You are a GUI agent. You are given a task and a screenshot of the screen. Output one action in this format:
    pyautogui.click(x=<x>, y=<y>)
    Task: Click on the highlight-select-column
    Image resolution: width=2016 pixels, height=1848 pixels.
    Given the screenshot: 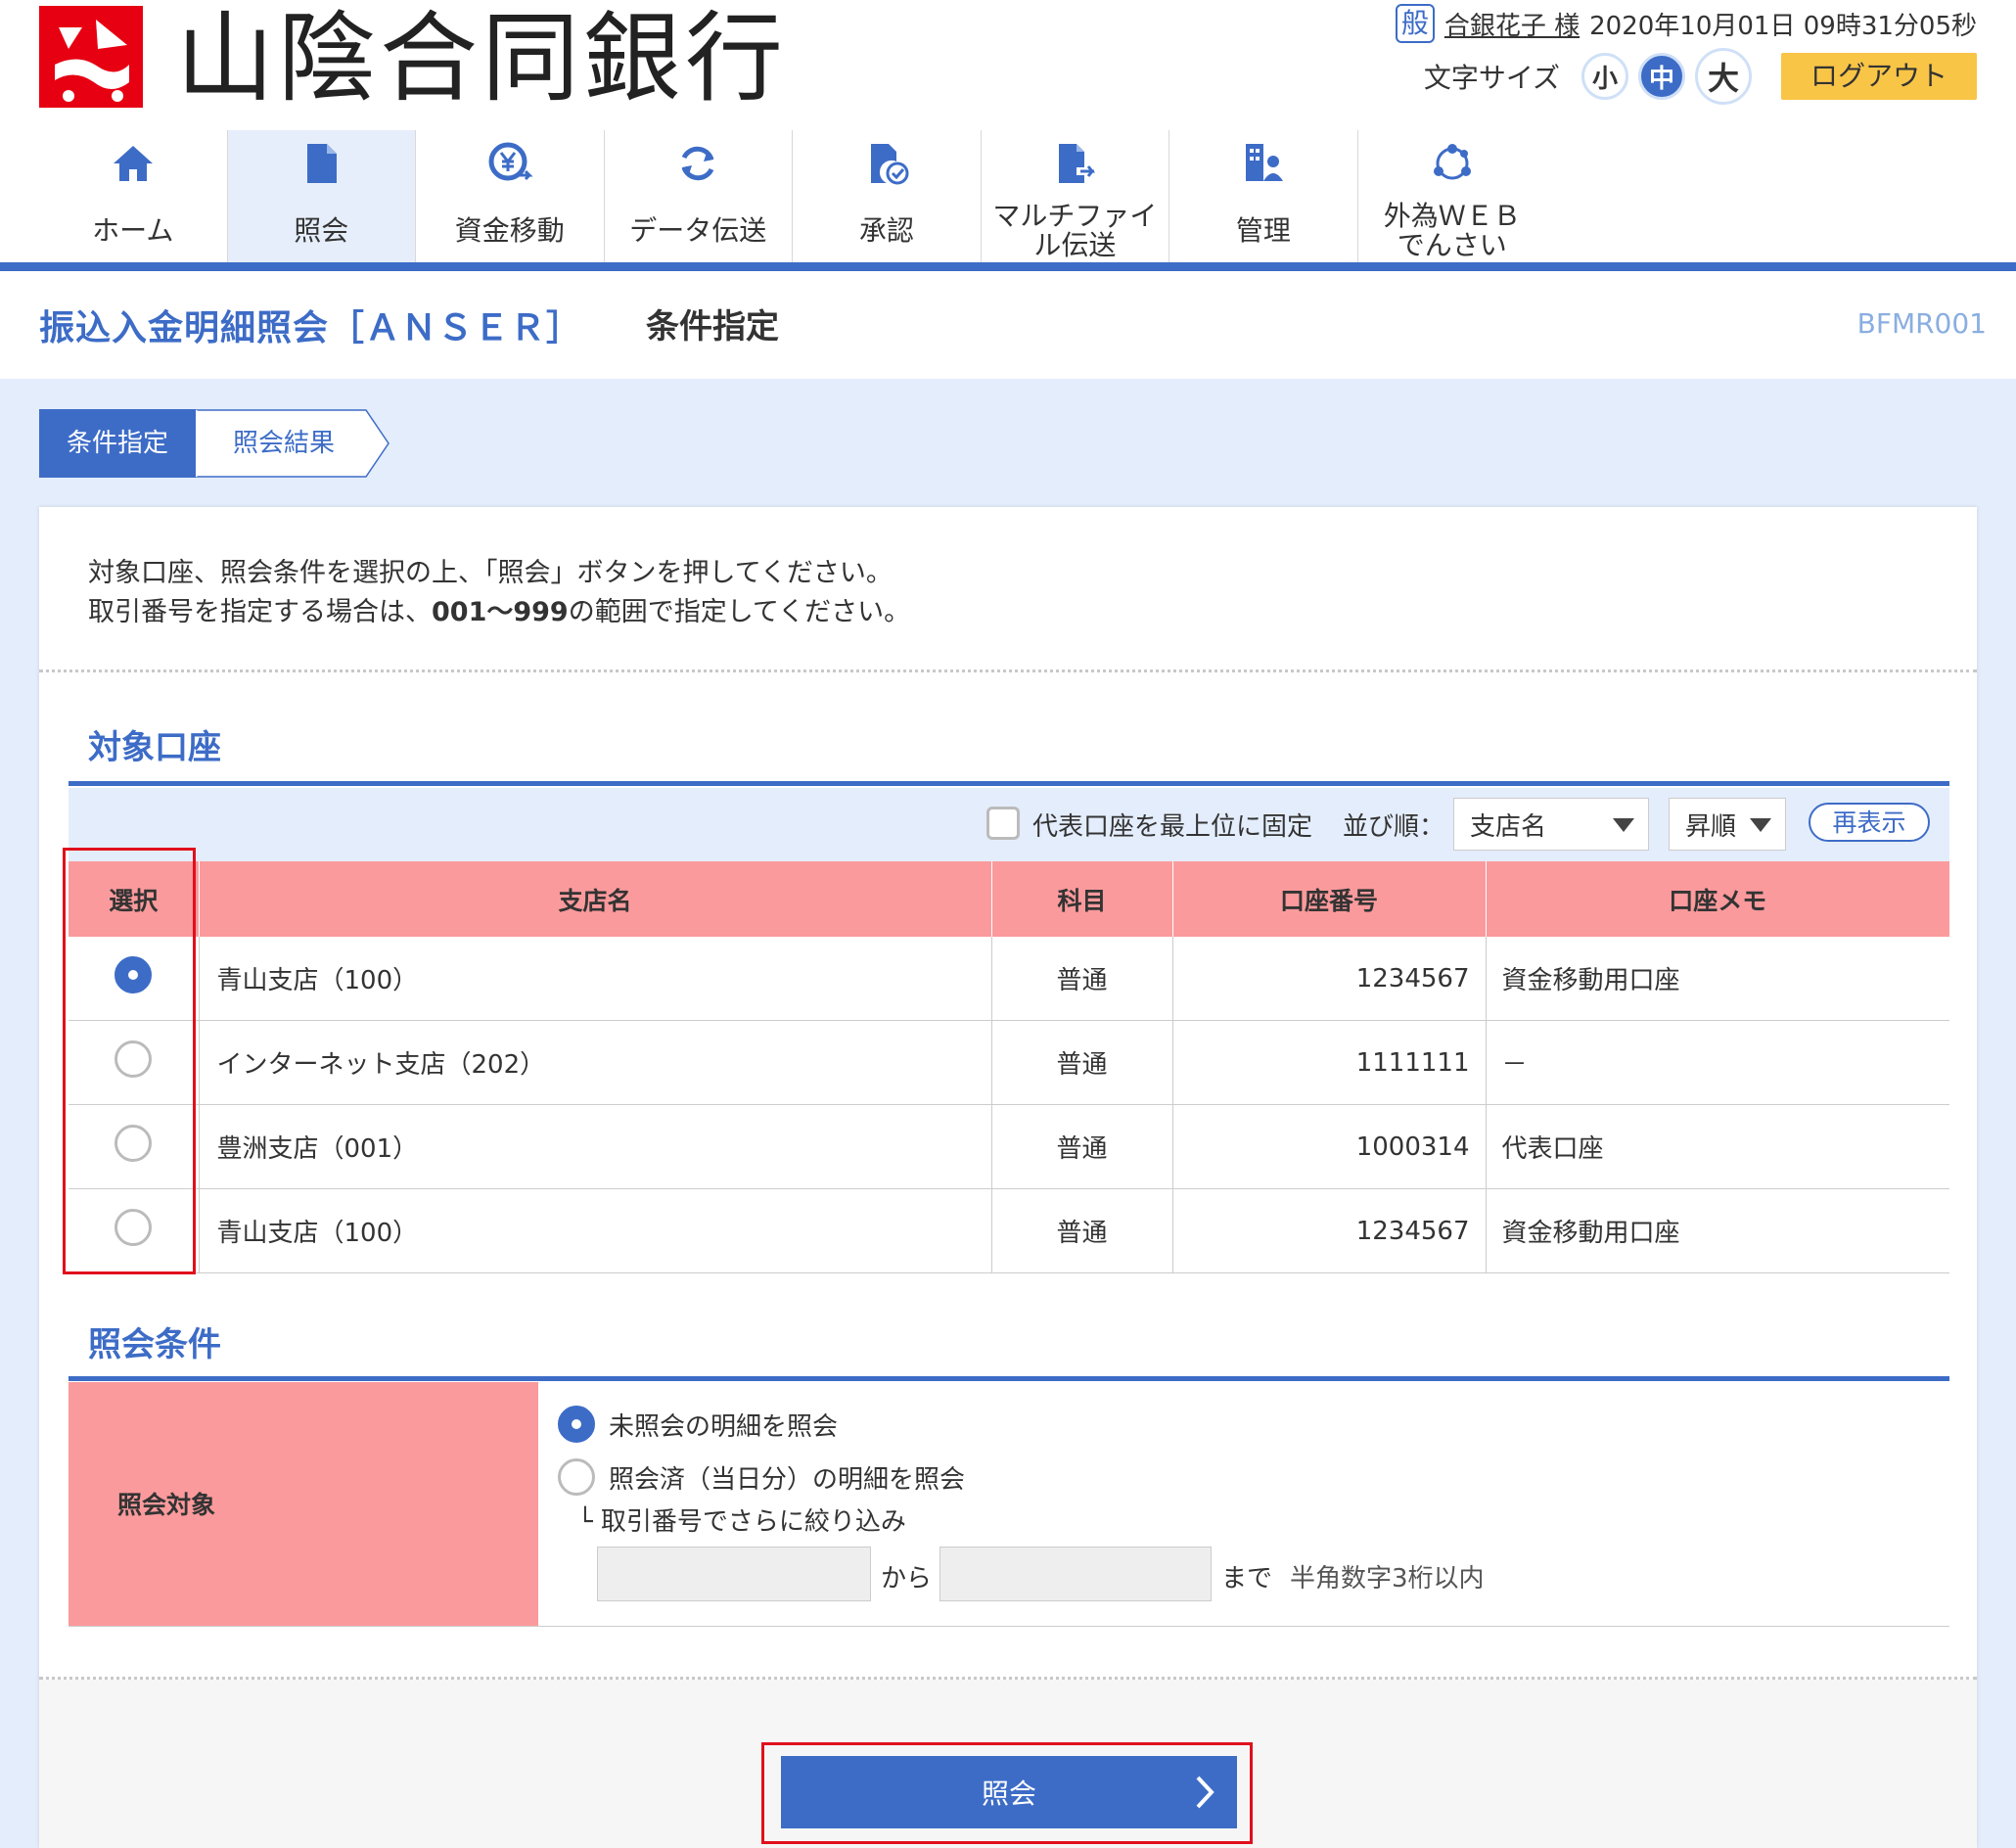 What is the action you would take?
    pyautogui.click(x=129, y=1061)
    